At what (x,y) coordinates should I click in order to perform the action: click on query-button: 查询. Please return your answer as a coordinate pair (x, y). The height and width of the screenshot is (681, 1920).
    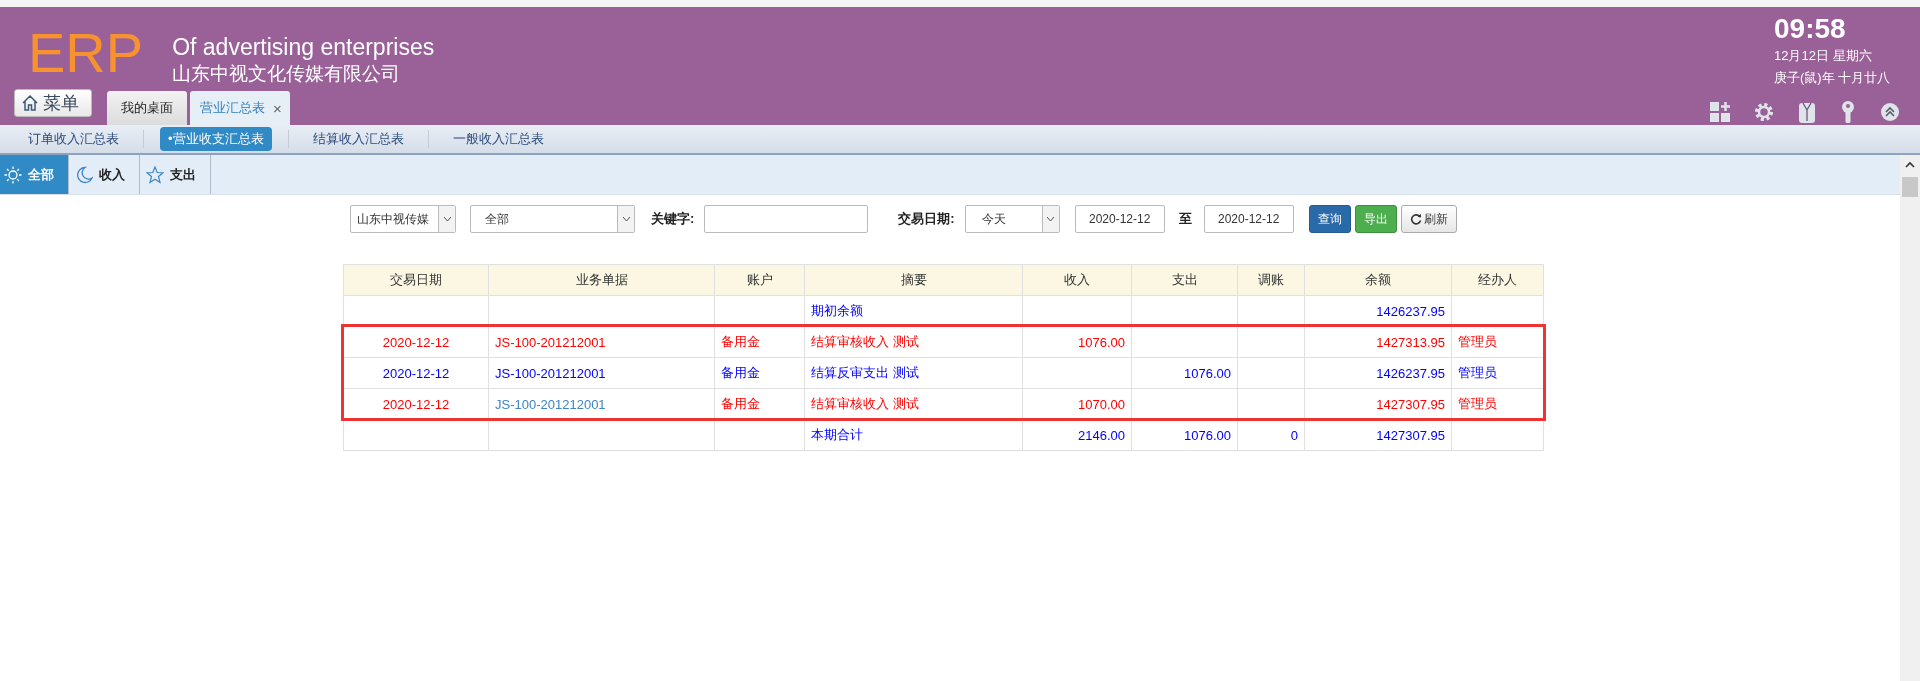
    Looking at the image, I should click on (1329, 219).